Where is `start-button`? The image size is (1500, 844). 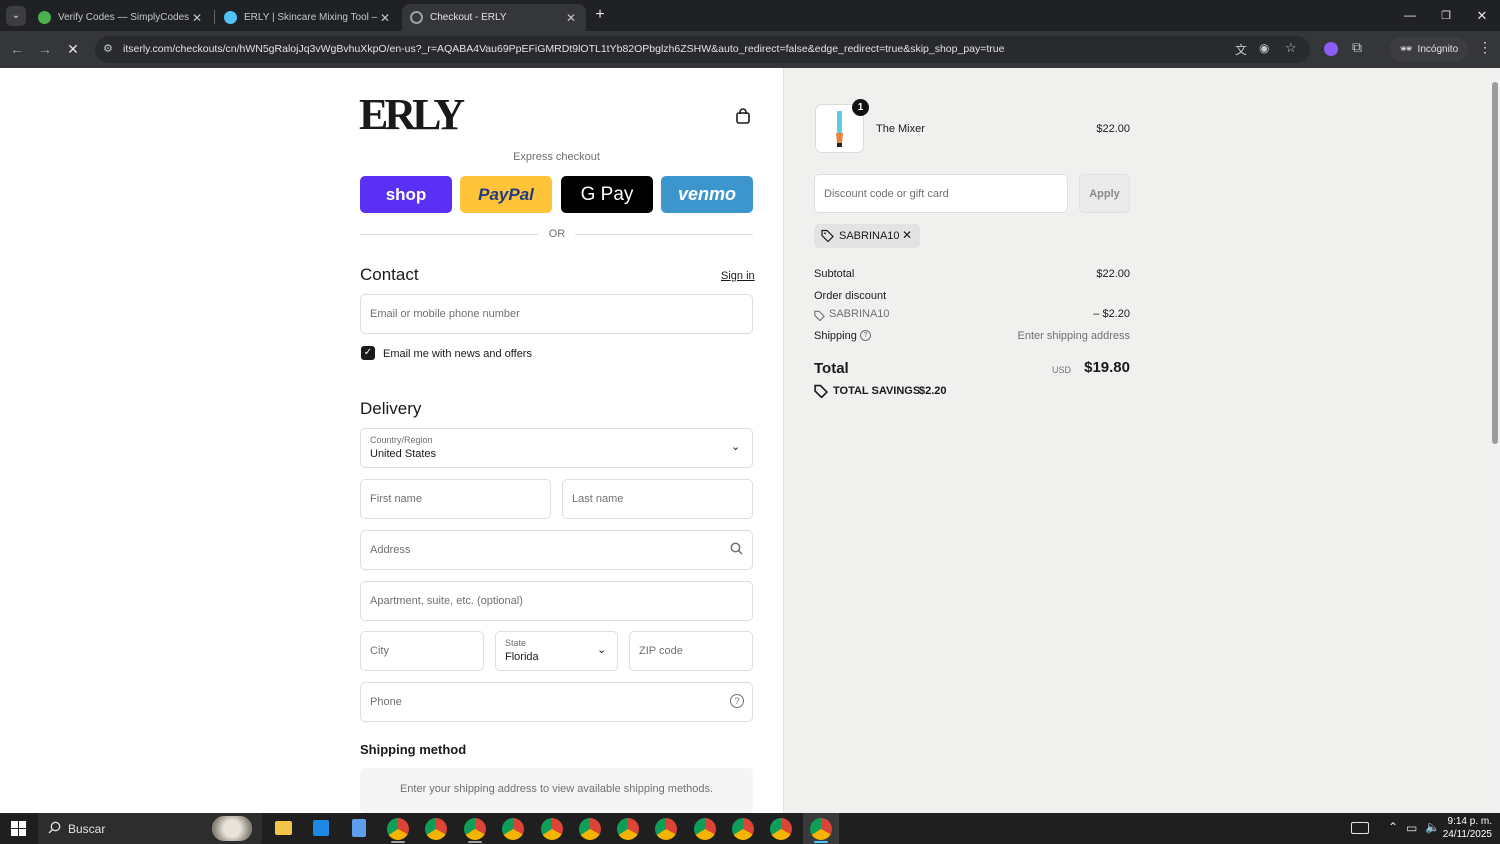
start-button is located at coordinates (18, 828).